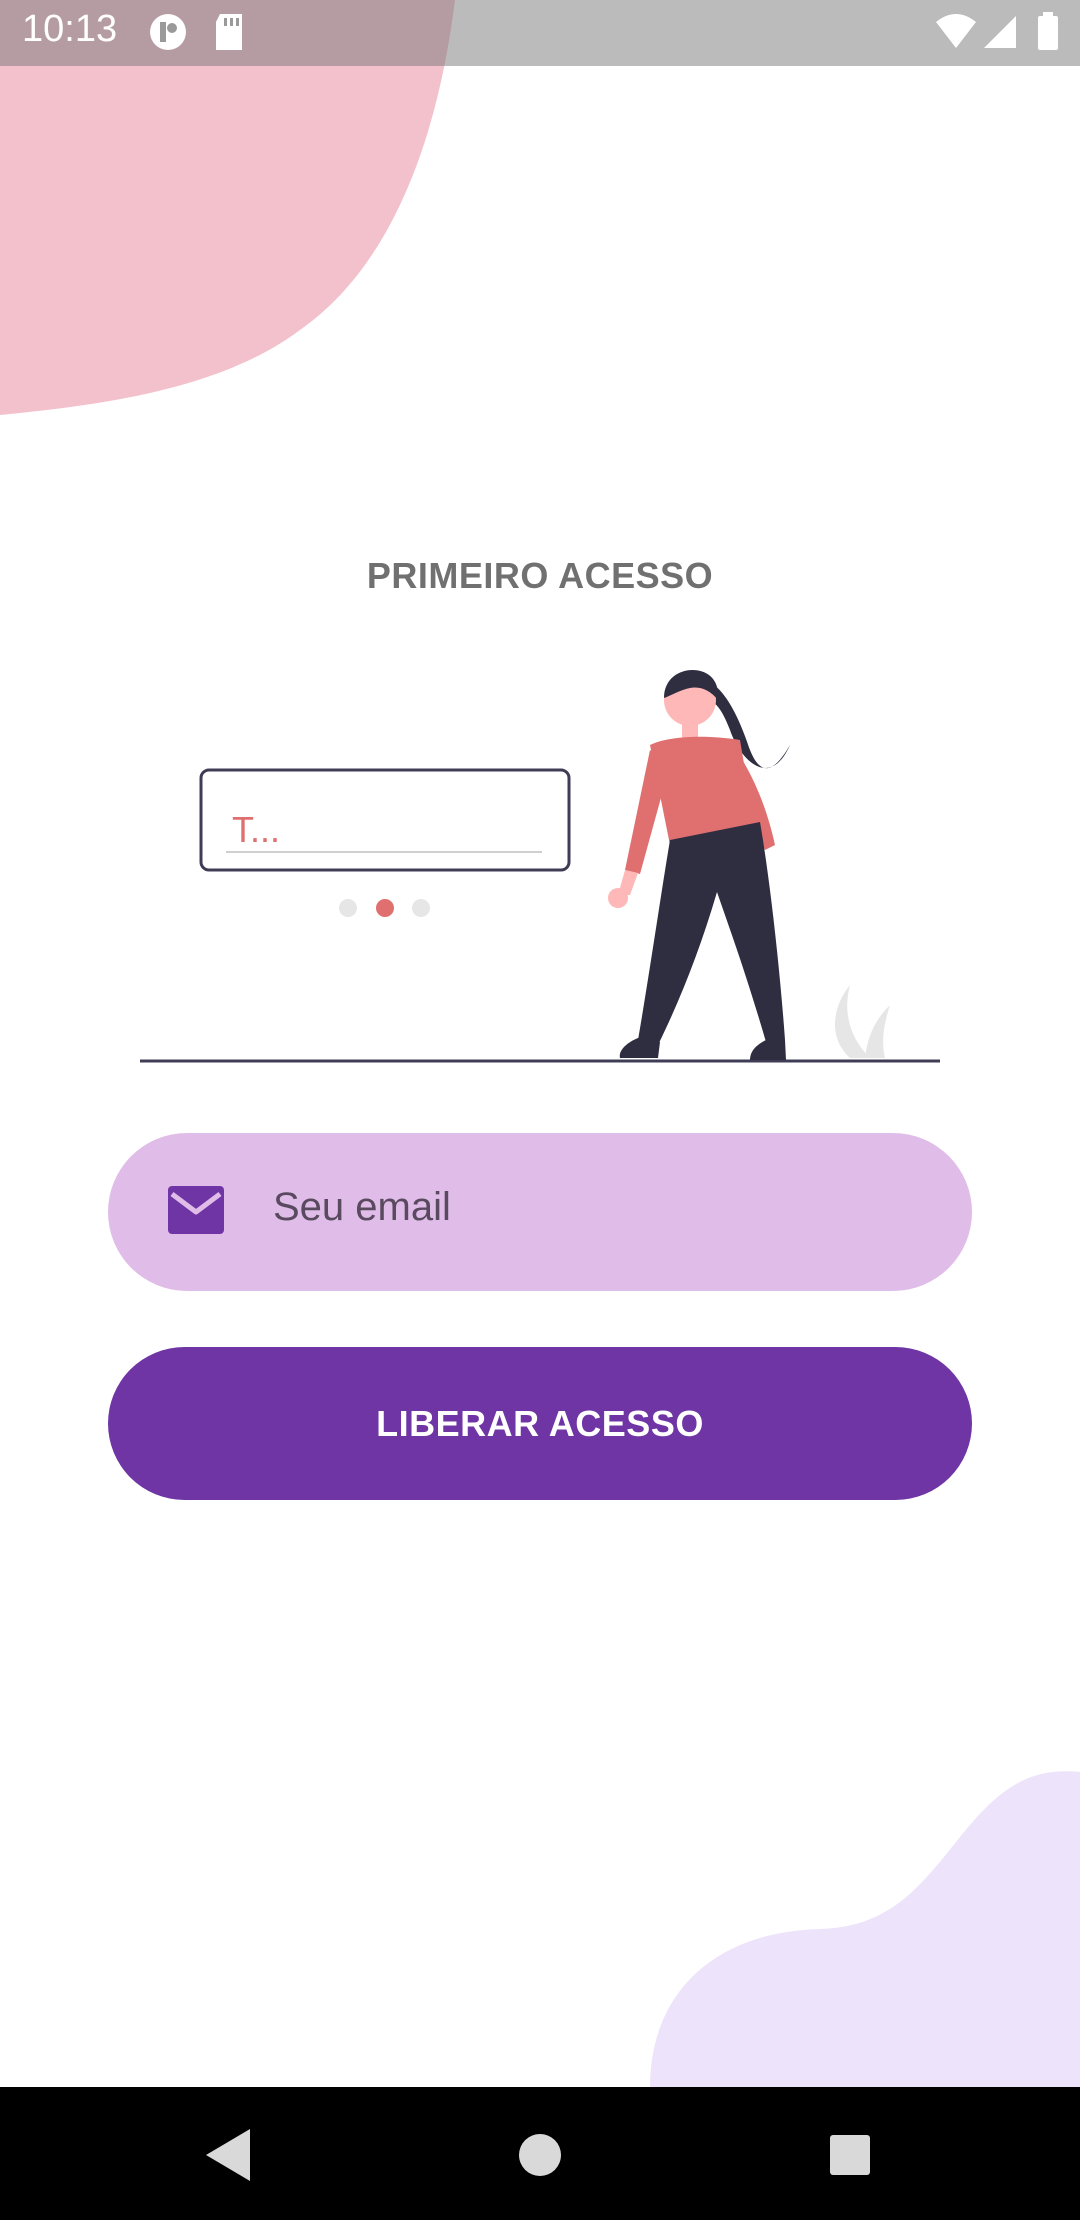 This screenshot has width=1080, height=2220. What do you see at coordinates (540, 33) in the screenshot?
I see `status-bar: 10:13` at bounding box center [540, 33].